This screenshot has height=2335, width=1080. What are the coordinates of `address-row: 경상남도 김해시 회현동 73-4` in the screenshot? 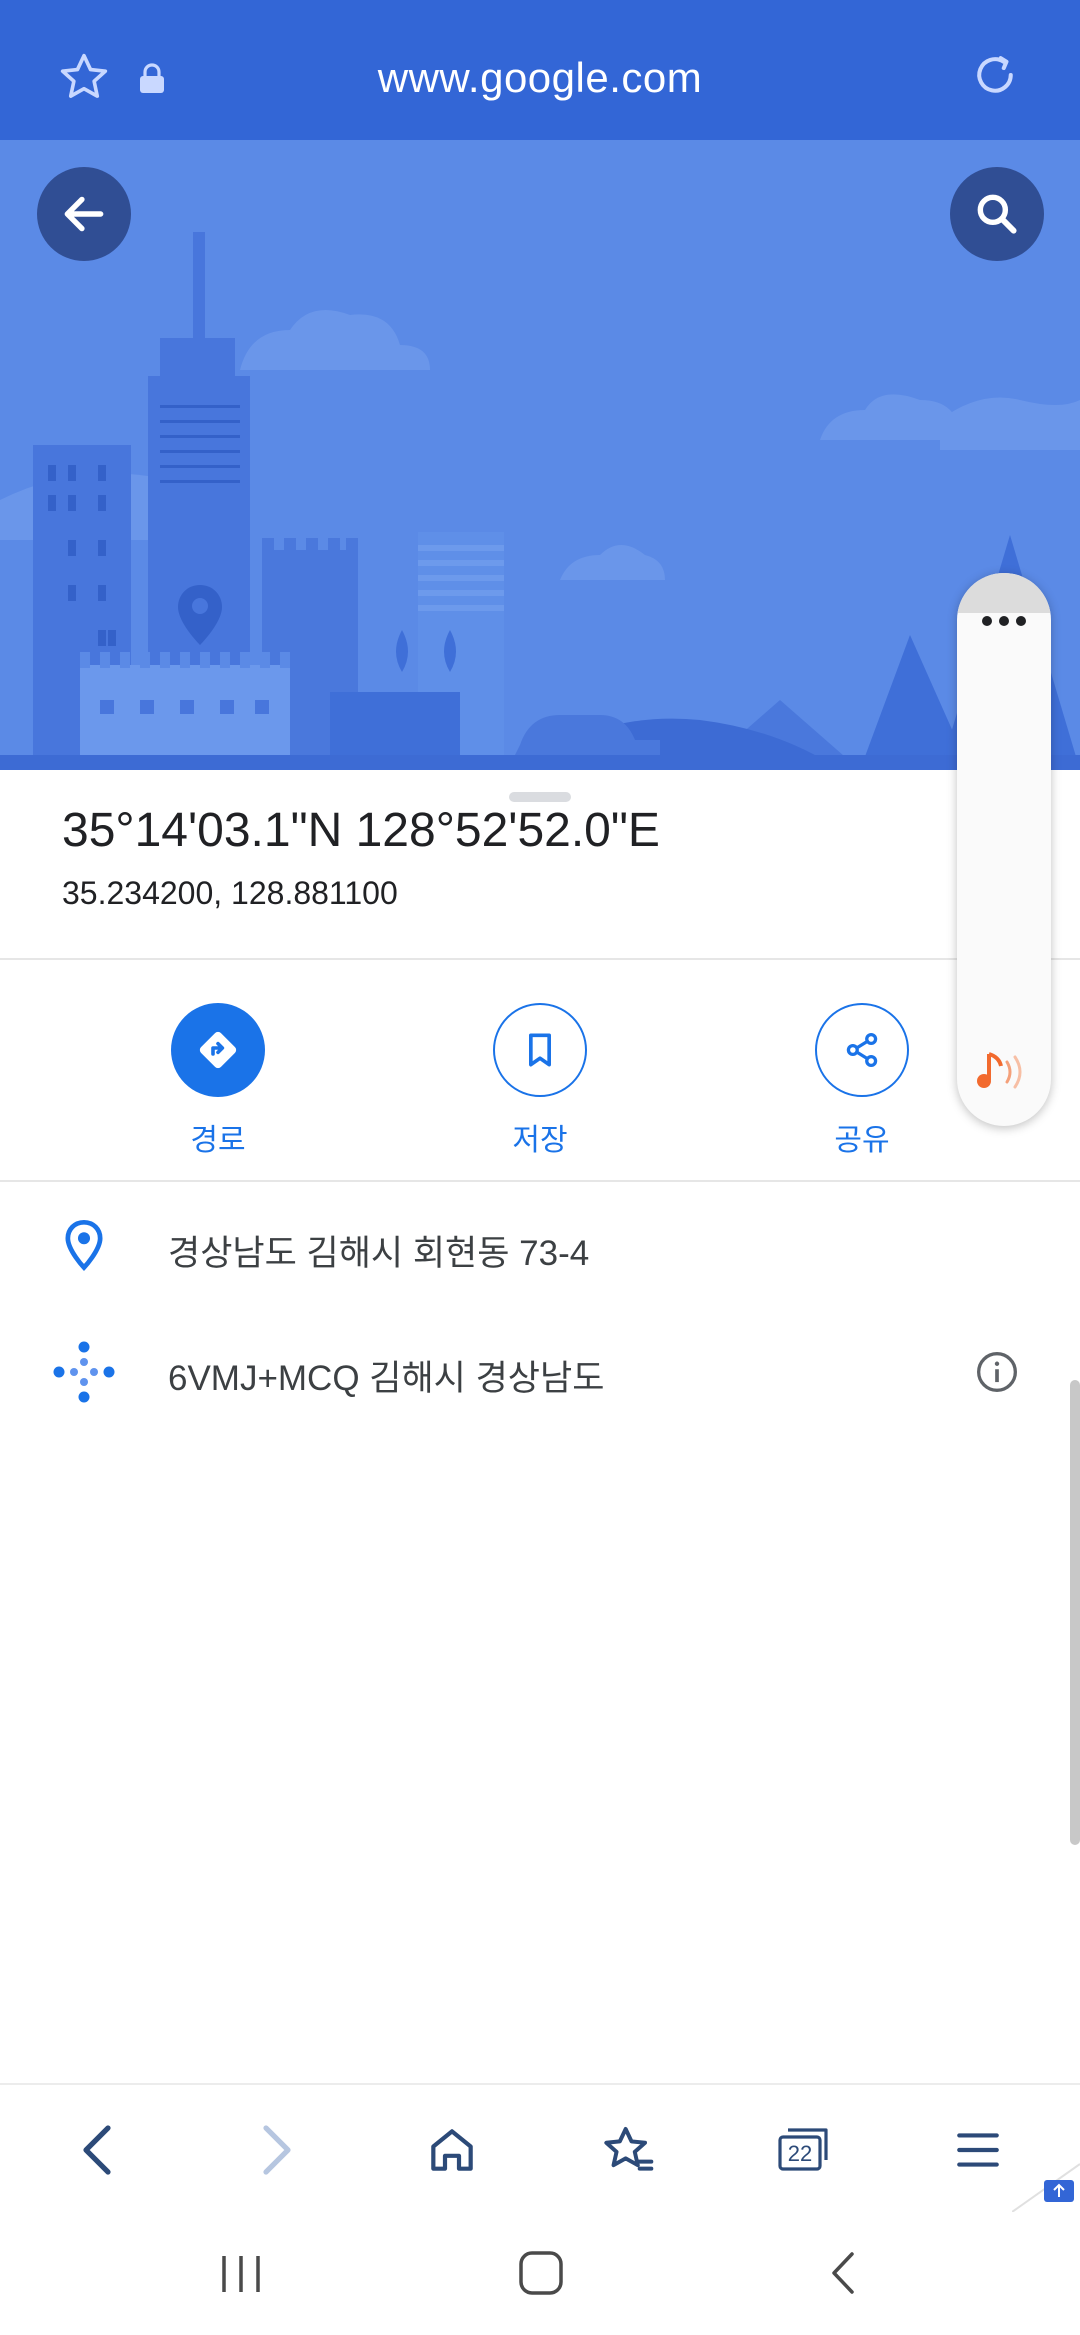 It's located at (378, 1250).